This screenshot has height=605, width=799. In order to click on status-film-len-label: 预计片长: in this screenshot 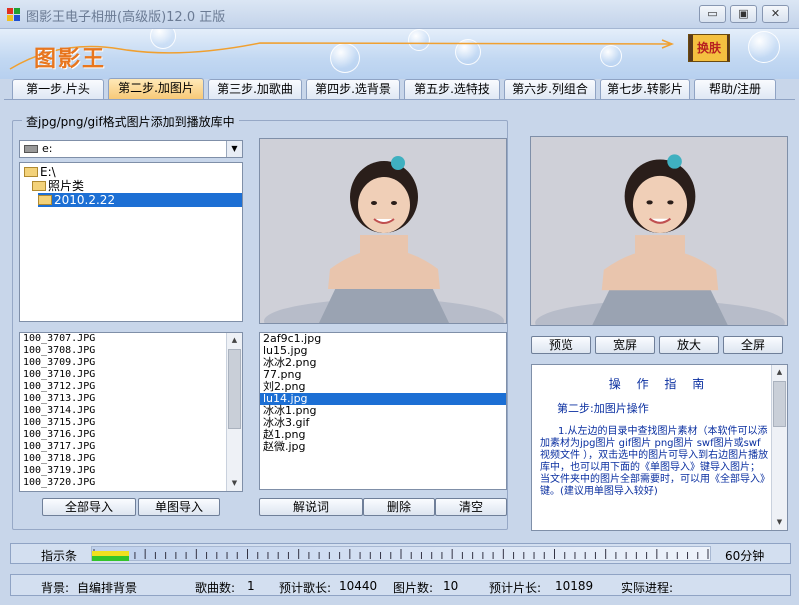, I will do `click(515, 588)`.